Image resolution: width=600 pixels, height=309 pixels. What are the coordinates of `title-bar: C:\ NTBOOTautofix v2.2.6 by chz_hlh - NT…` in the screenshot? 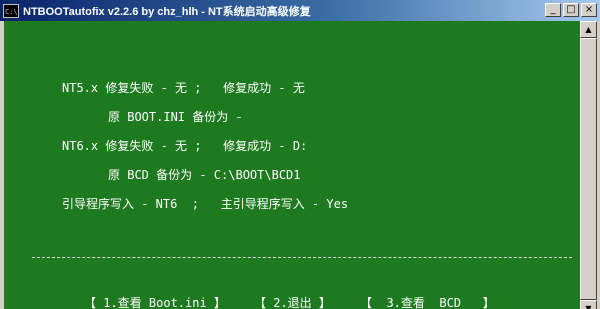 It's located at (300, 10).